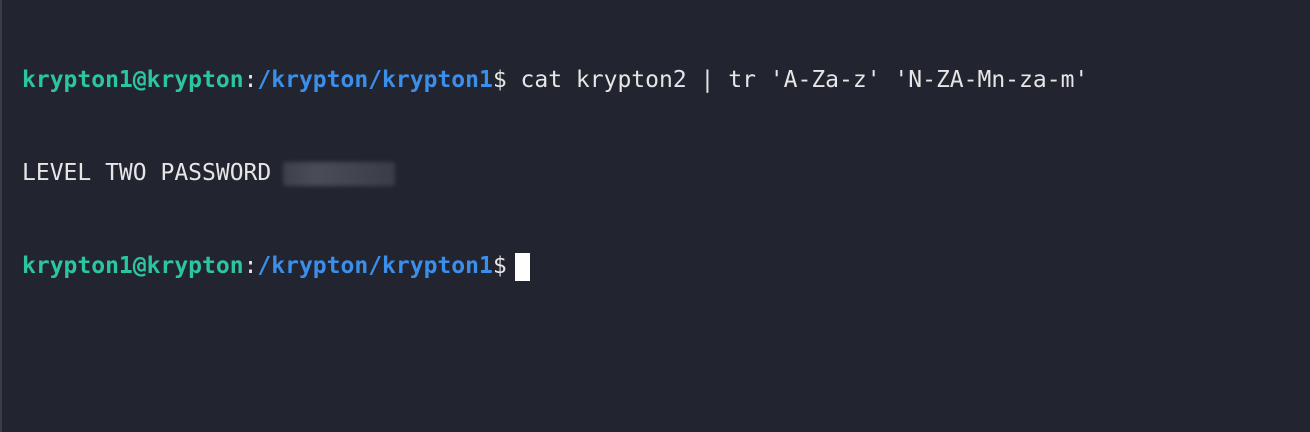 The height and width of the screenshot is (432, 1310). I want to click on command-output: LEVEL TWO PASSWORD, so click(147, 173).